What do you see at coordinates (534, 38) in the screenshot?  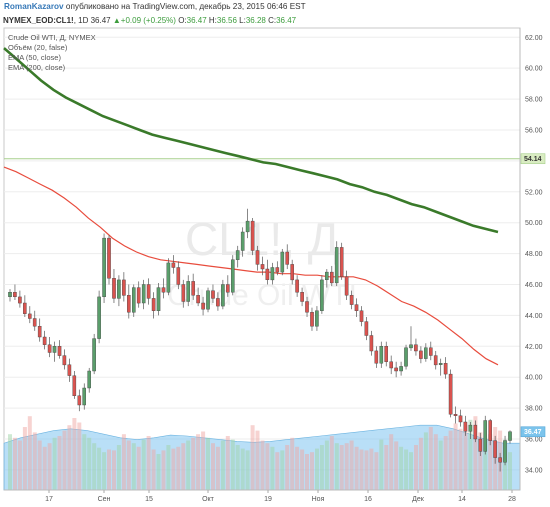 I see `y-tick-label: 62.00` at bounding box center [534, 38].